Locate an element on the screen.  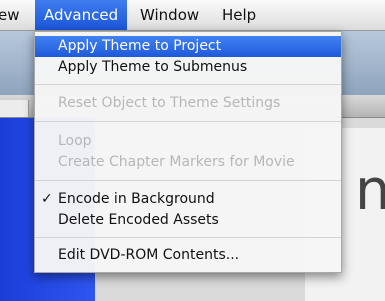
encode-in-background-item: ✓ Encode in Background is located at coordinates (188, 199).